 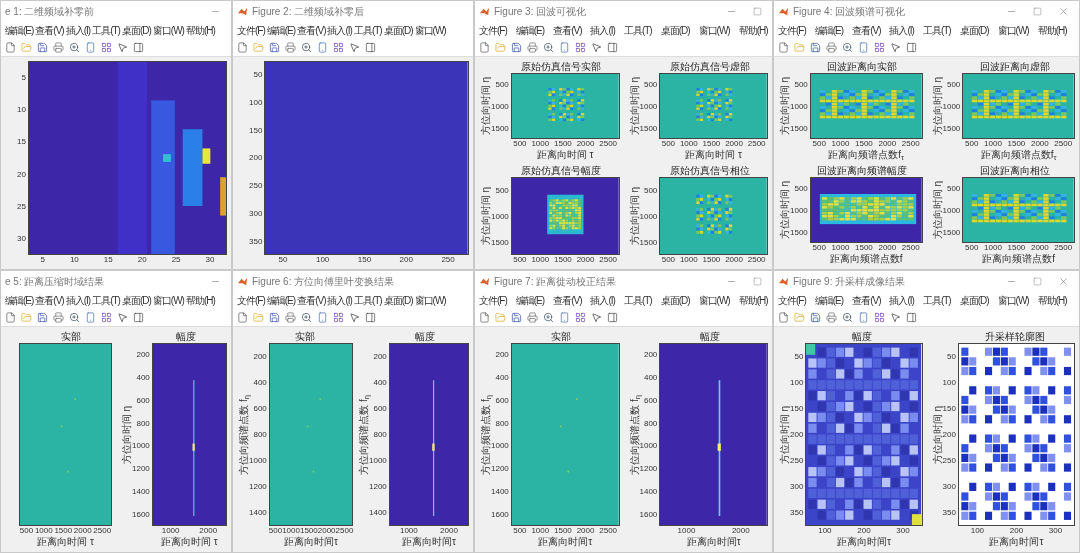 What do you see at coordinates (1037, 11) in the screenshot?
I see `maximize-icon` at bounding box center [1037, 11].